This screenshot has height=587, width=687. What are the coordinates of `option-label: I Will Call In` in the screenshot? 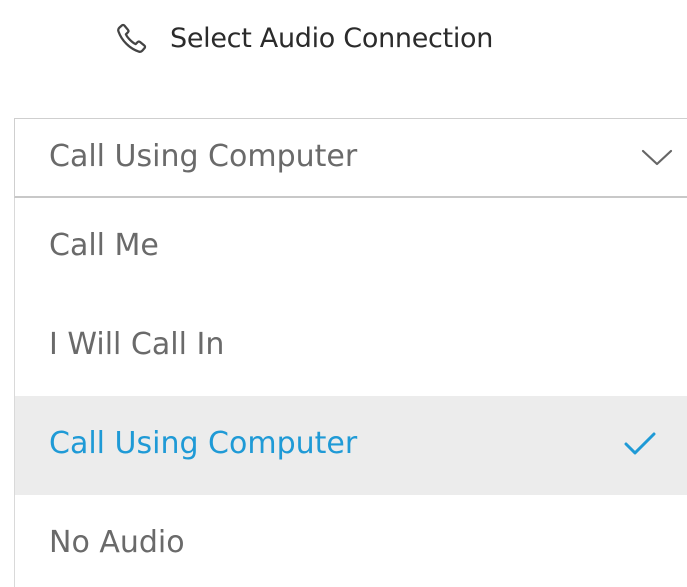 It's located at (137, 344).